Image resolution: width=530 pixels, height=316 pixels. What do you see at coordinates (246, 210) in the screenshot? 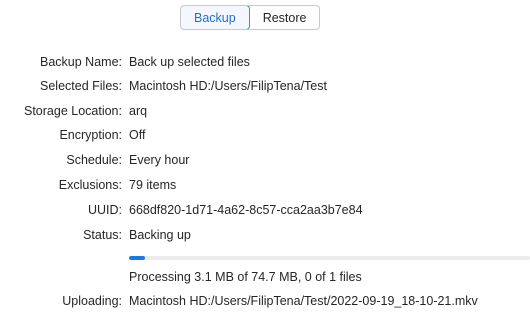
I see `uuid-value: 668df820-1d71-4a62-8c57-cca2aa3b7e84` at bounding box center [246, 210].